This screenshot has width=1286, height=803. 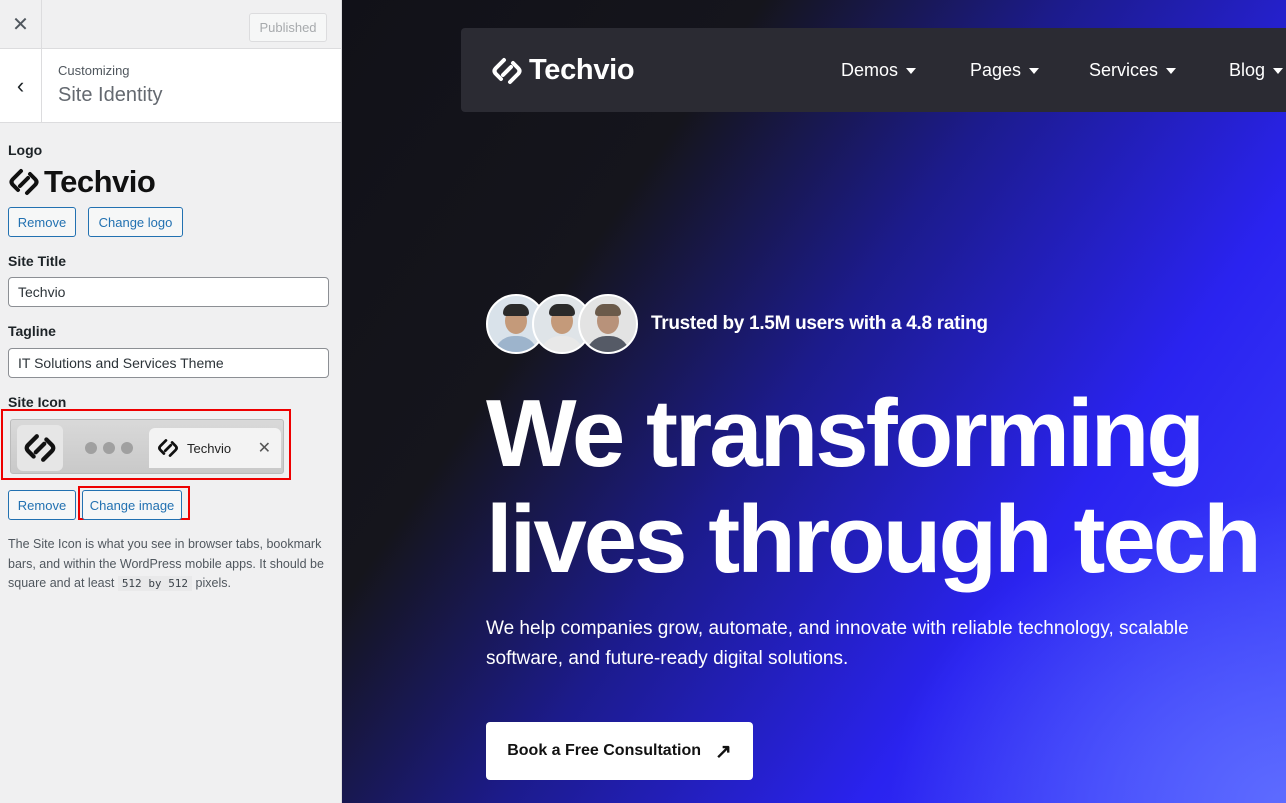 I want to click on change-logo-button: Change logo, so click(x=135, y=222).